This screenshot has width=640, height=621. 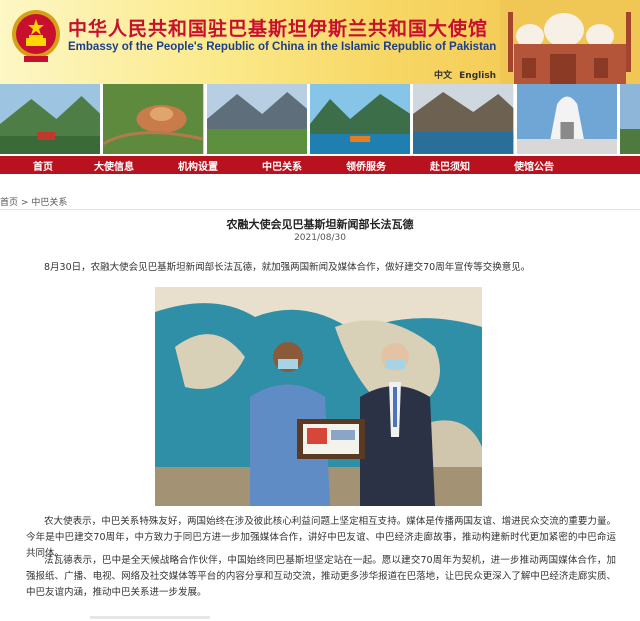 I want to click on language-switcher: 中文 English, so click(x=467, y=74).